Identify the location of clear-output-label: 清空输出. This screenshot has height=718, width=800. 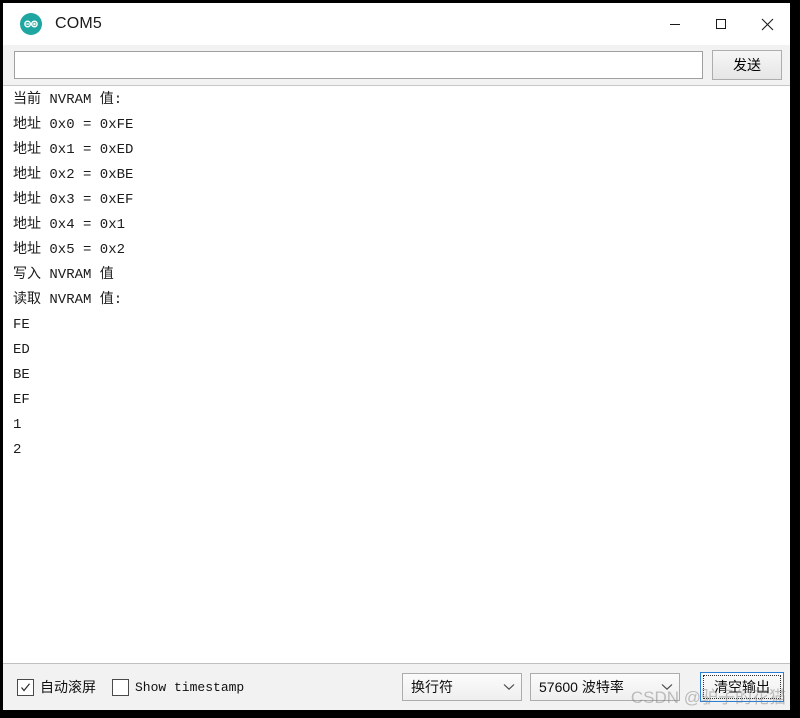
(742, 687).